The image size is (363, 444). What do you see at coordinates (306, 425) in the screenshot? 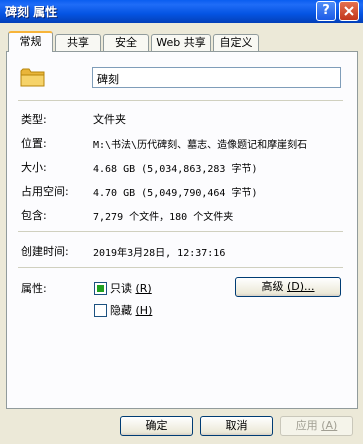
I see `apply-text: 应用` at bounding box center [306, 425].